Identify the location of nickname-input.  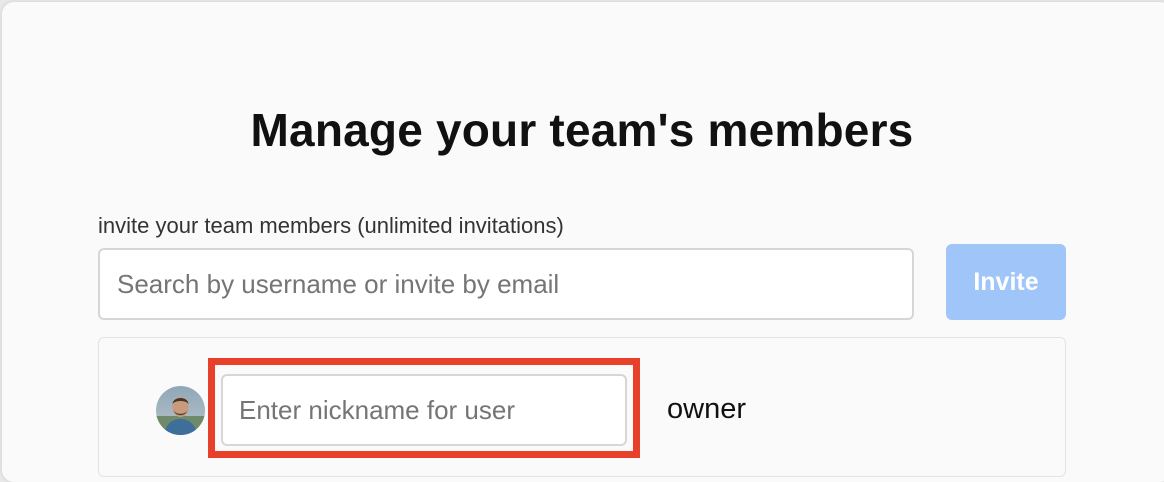
(424, 410).